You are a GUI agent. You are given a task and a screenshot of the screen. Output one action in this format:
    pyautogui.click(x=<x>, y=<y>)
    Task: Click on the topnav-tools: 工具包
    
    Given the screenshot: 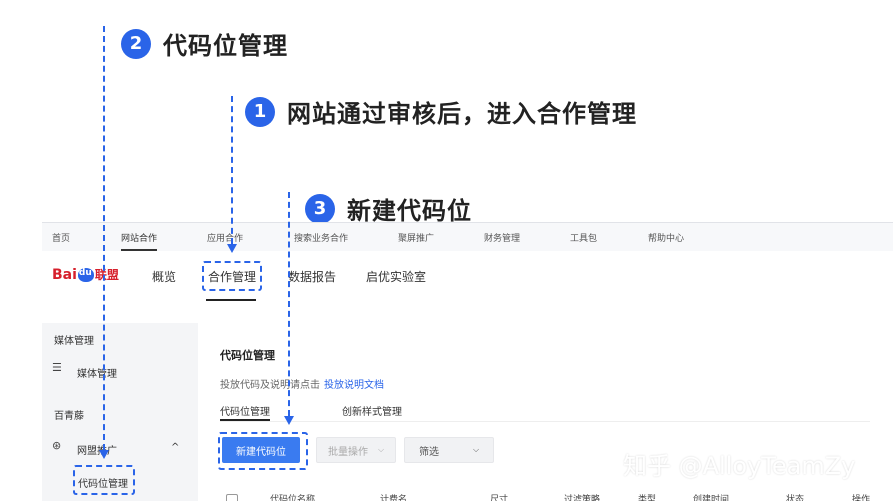 What is the action you would take?
    pyautogui.click(x=583, y=237)
    